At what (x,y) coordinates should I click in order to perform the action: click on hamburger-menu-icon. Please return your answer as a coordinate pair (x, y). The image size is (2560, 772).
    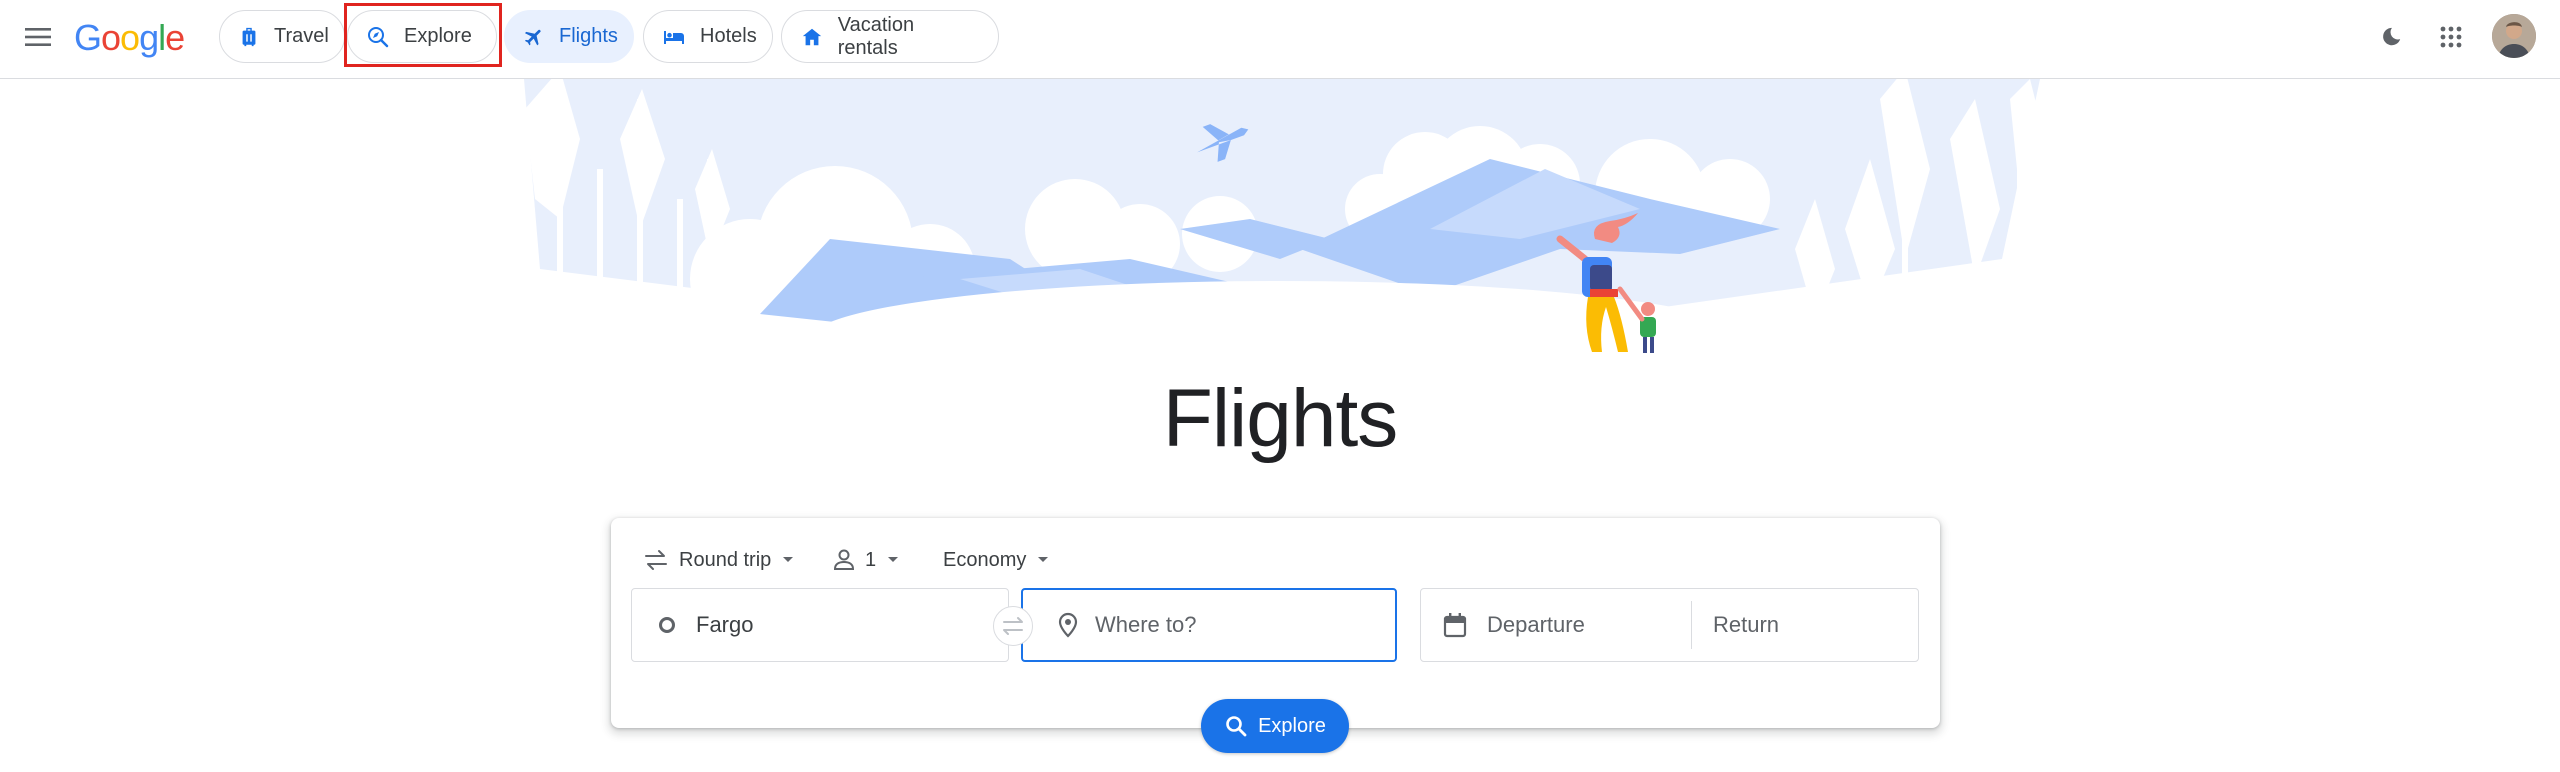
    Looking at the image, I should click on (38, 37).